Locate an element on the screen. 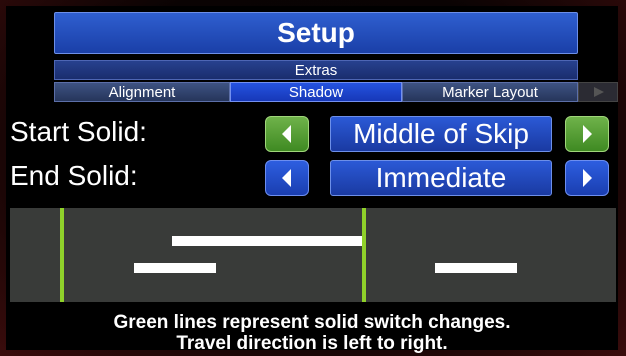 This screenshot has height=356, width=626. end-solid-prev-button is located at coordinates (287, 178).